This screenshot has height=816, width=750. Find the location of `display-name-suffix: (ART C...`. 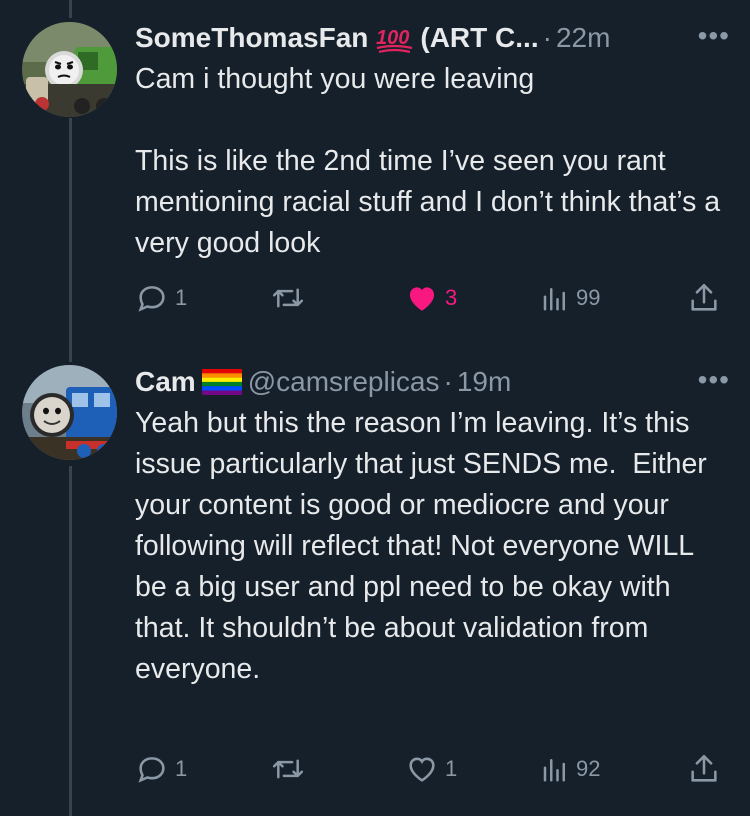

display-name-suffix: (ART C... is located at coordinates (479, 38).